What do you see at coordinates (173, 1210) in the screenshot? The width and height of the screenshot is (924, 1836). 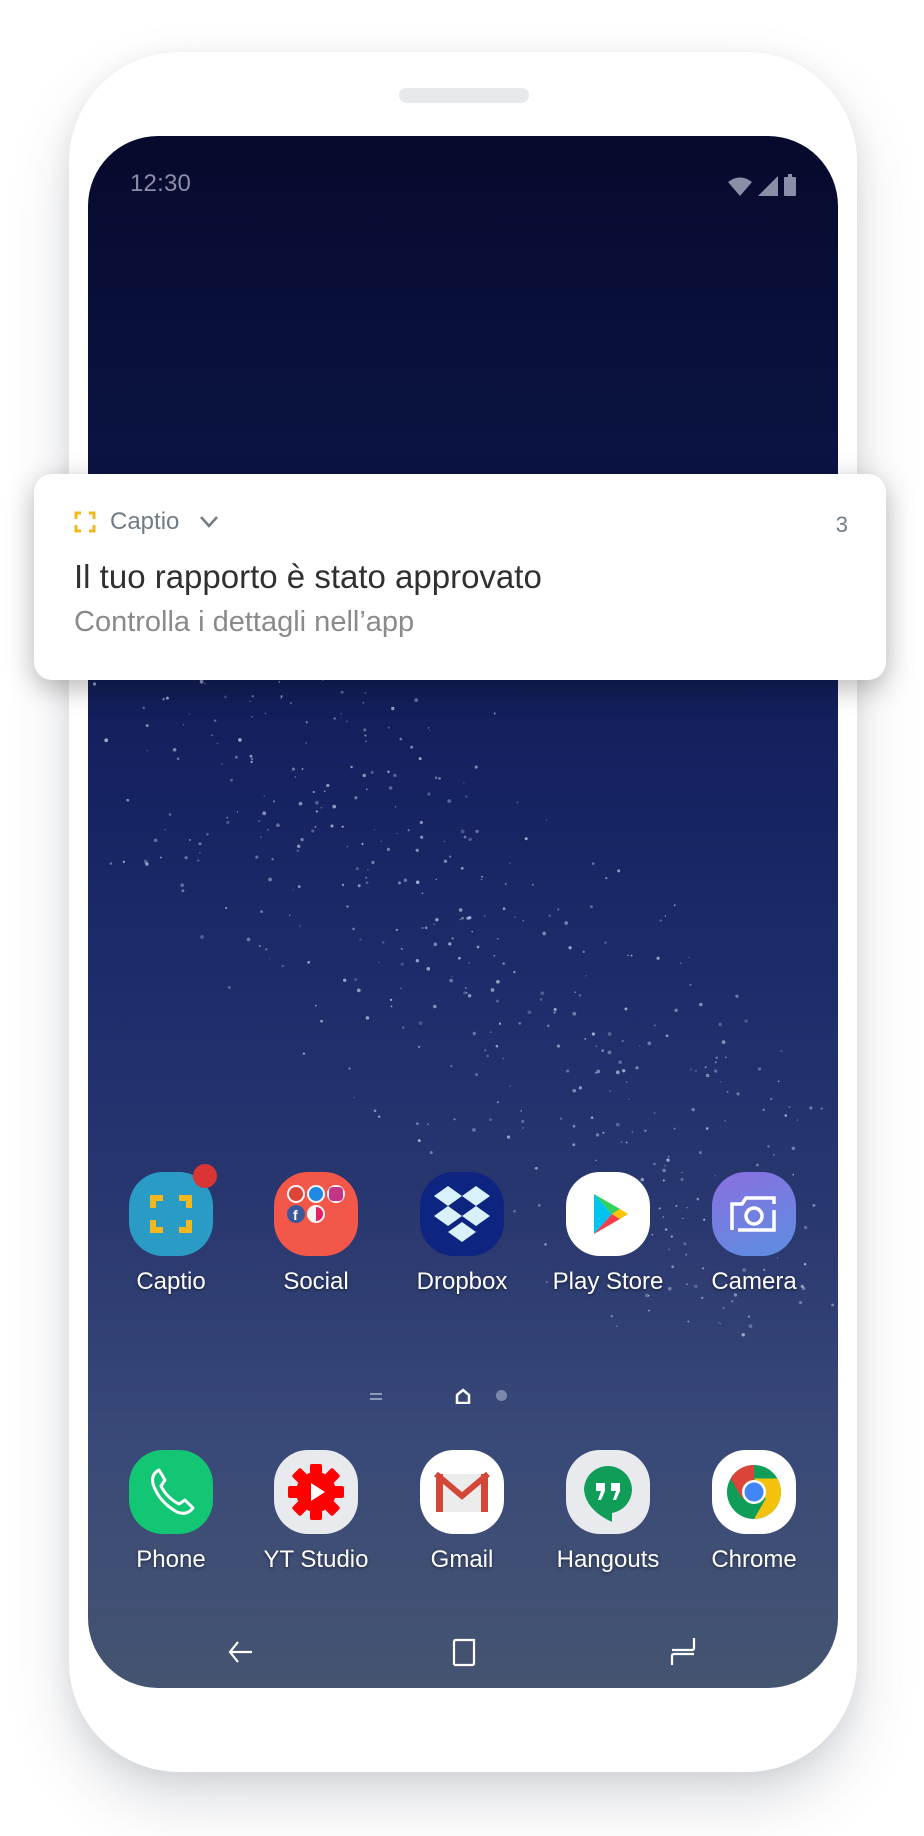 I see `captio-icon` at bounding box center [173, 1210].